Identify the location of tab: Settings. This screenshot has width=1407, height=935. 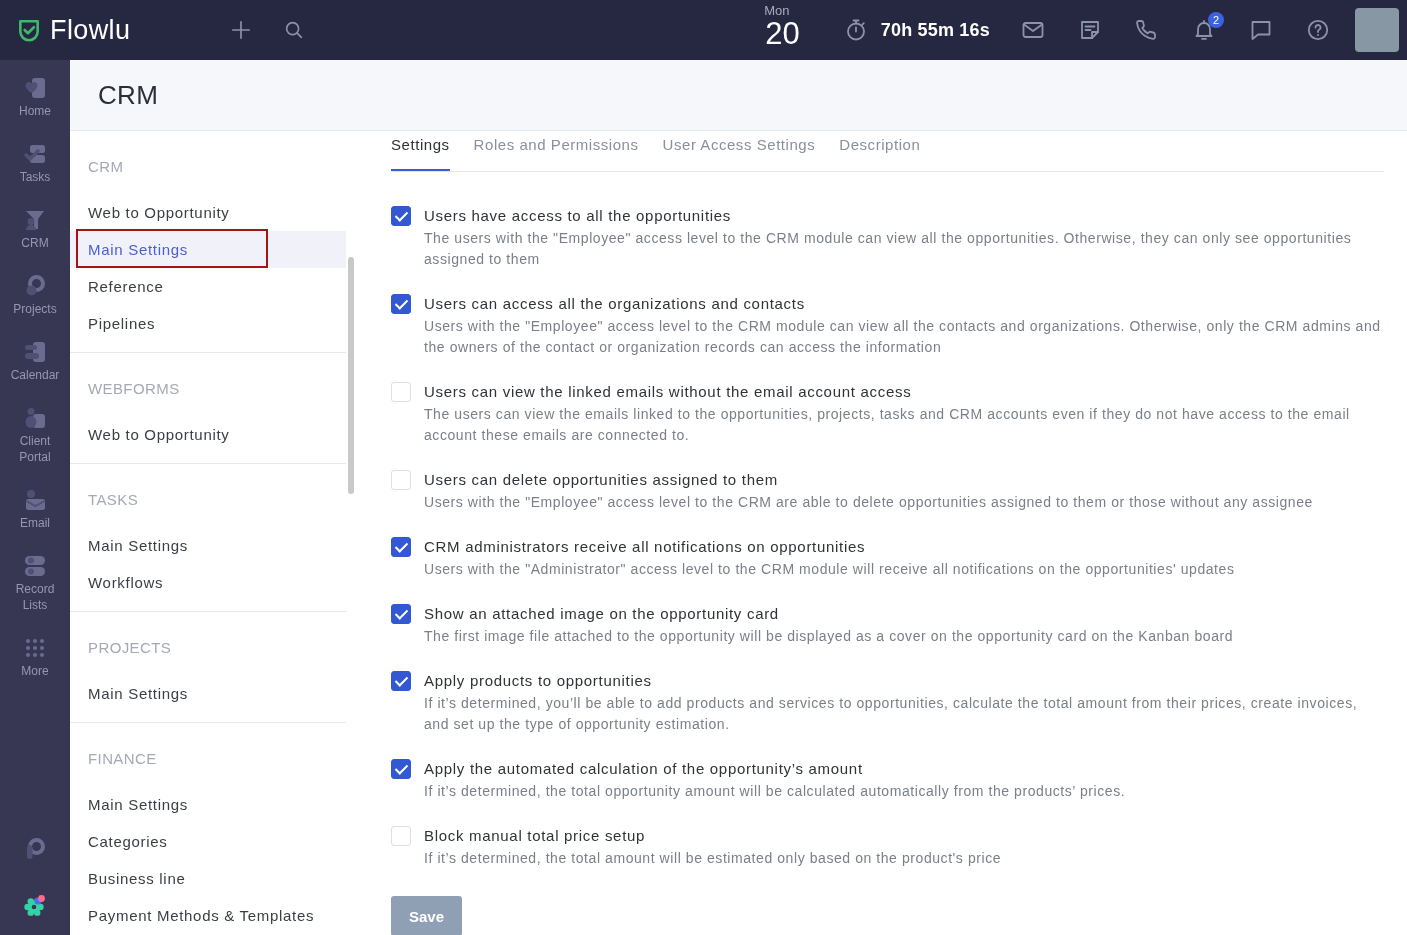
(420, 151).